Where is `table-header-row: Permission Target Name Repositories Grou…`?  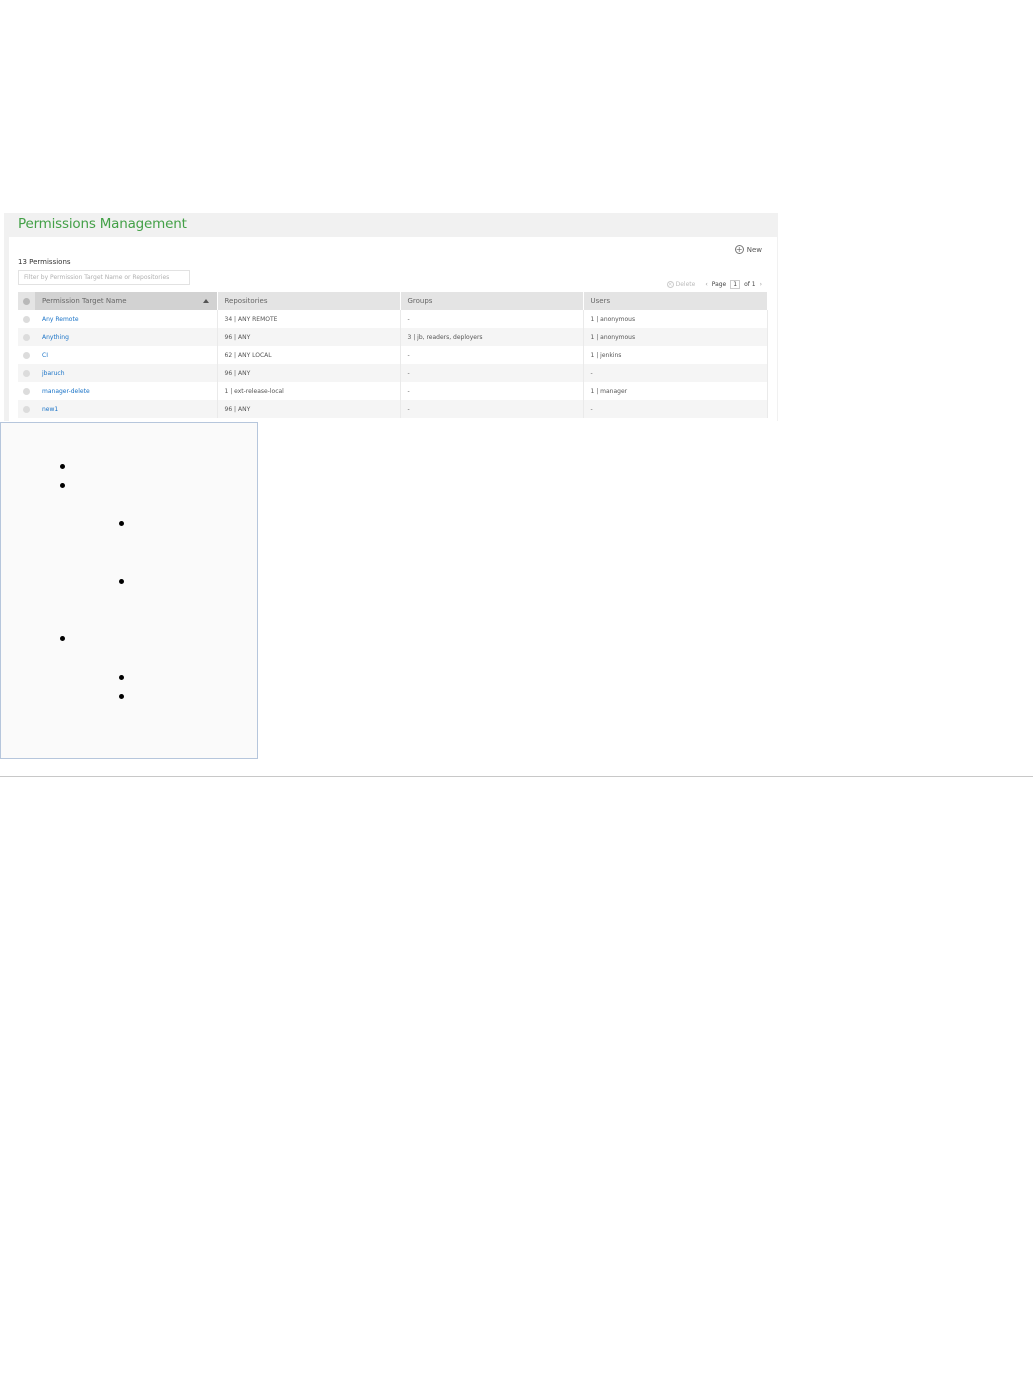
table-header-row: Permission Target Name Repositories Grou… is located at coordinates (393, 301).